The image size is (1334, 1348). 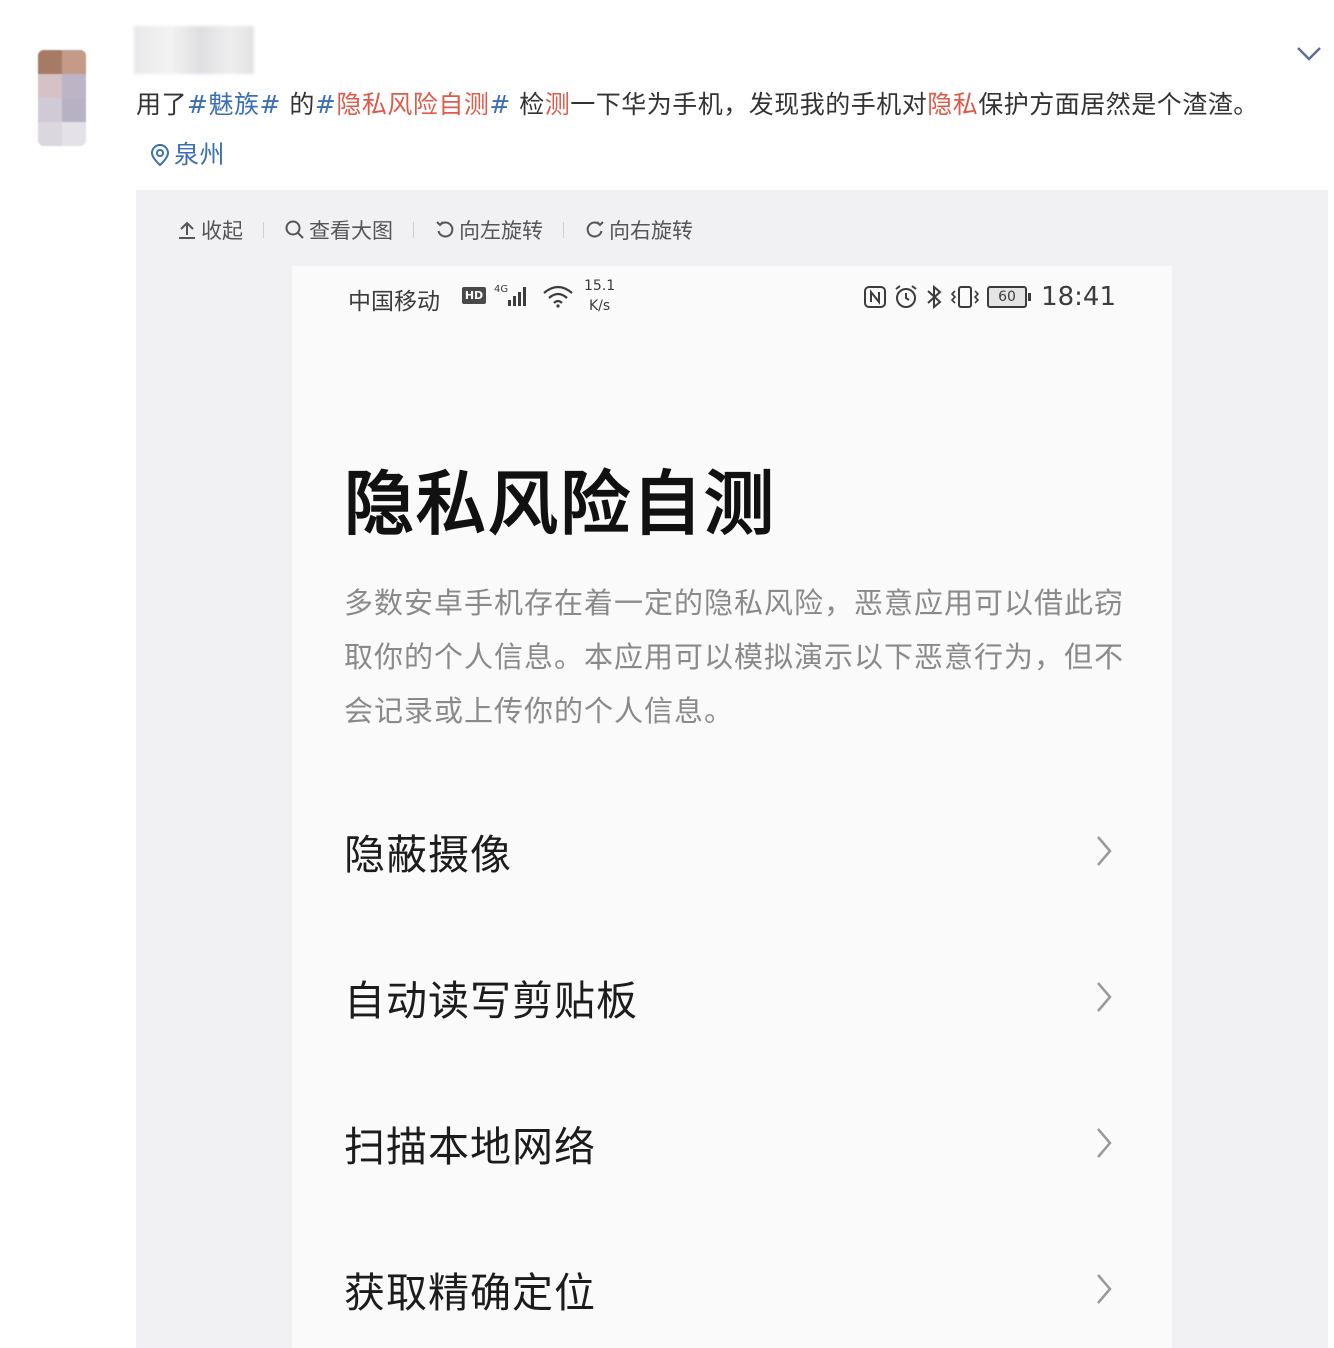 What do you see at coordinates (222, 231) in the screenshot?
I see `collapse-label: 收起` at bounding box center [222, 231].